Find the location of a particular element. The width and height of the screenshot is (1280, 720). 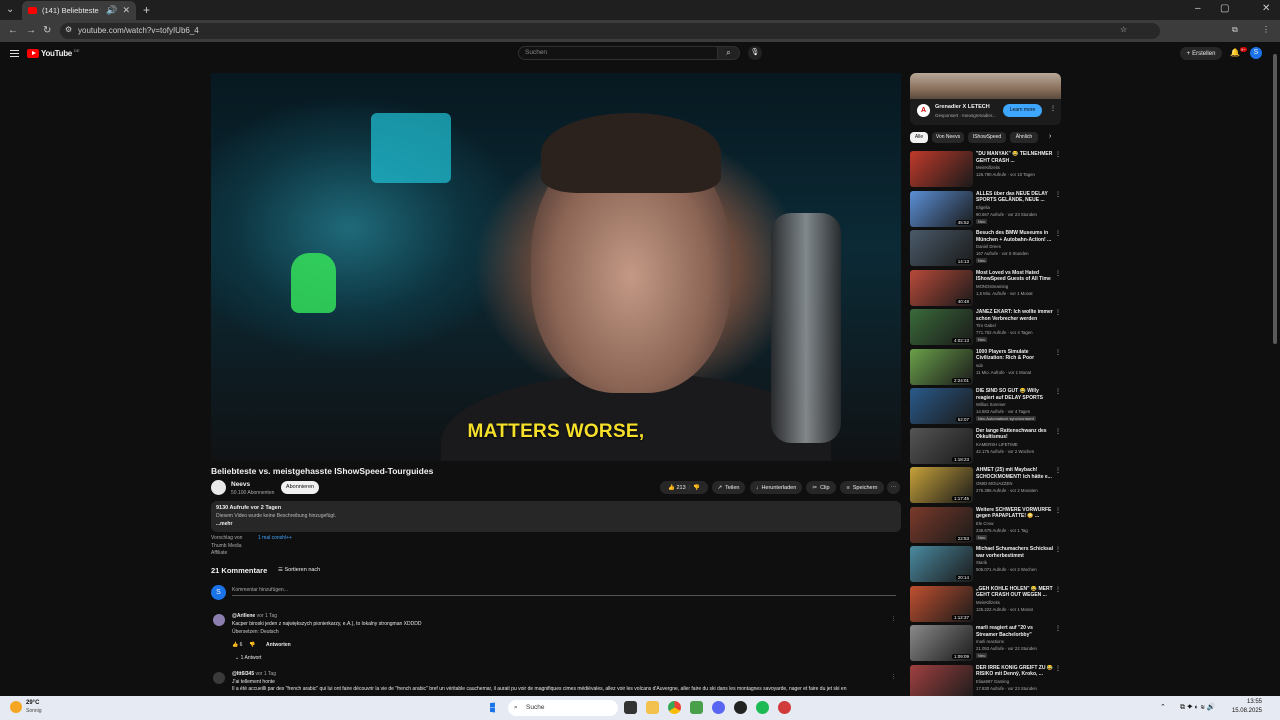

save-button: ≡ Speichern is located at coordinates (862, 487).